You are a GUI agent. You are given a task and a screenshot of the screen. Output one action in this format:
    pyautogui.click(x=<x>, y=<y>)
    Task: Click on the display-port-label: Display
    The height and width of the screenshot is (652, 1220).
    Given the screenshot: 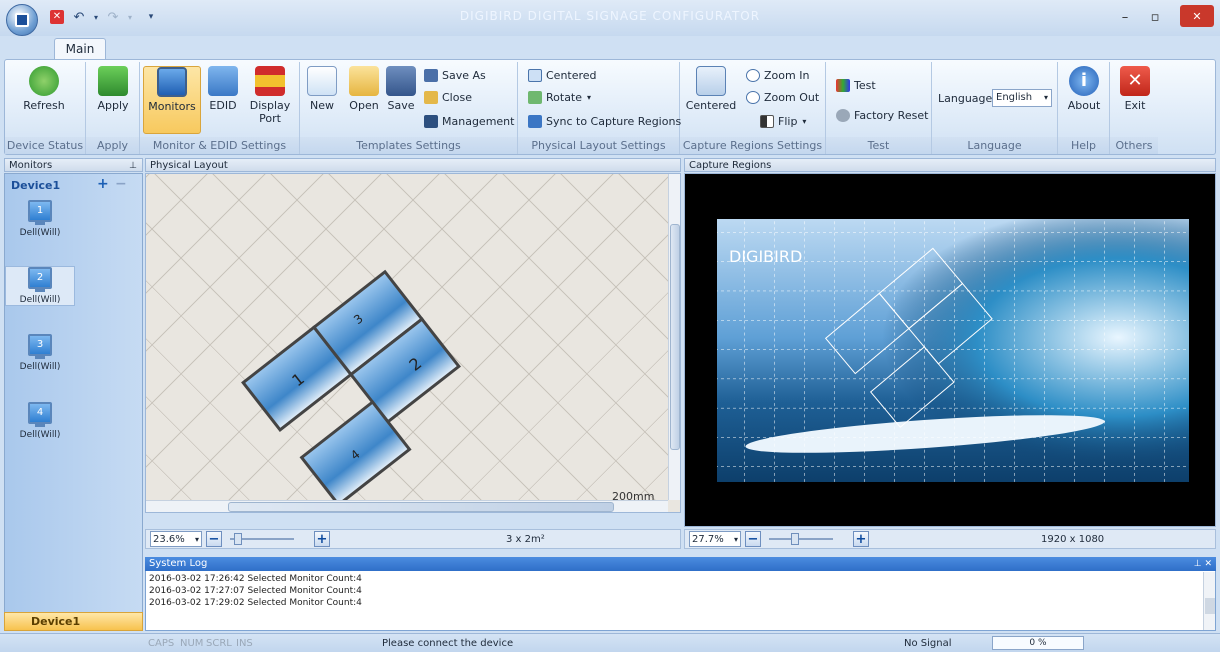 What is the action you would take?
    pyautogui.click(x=270, y=105)
    